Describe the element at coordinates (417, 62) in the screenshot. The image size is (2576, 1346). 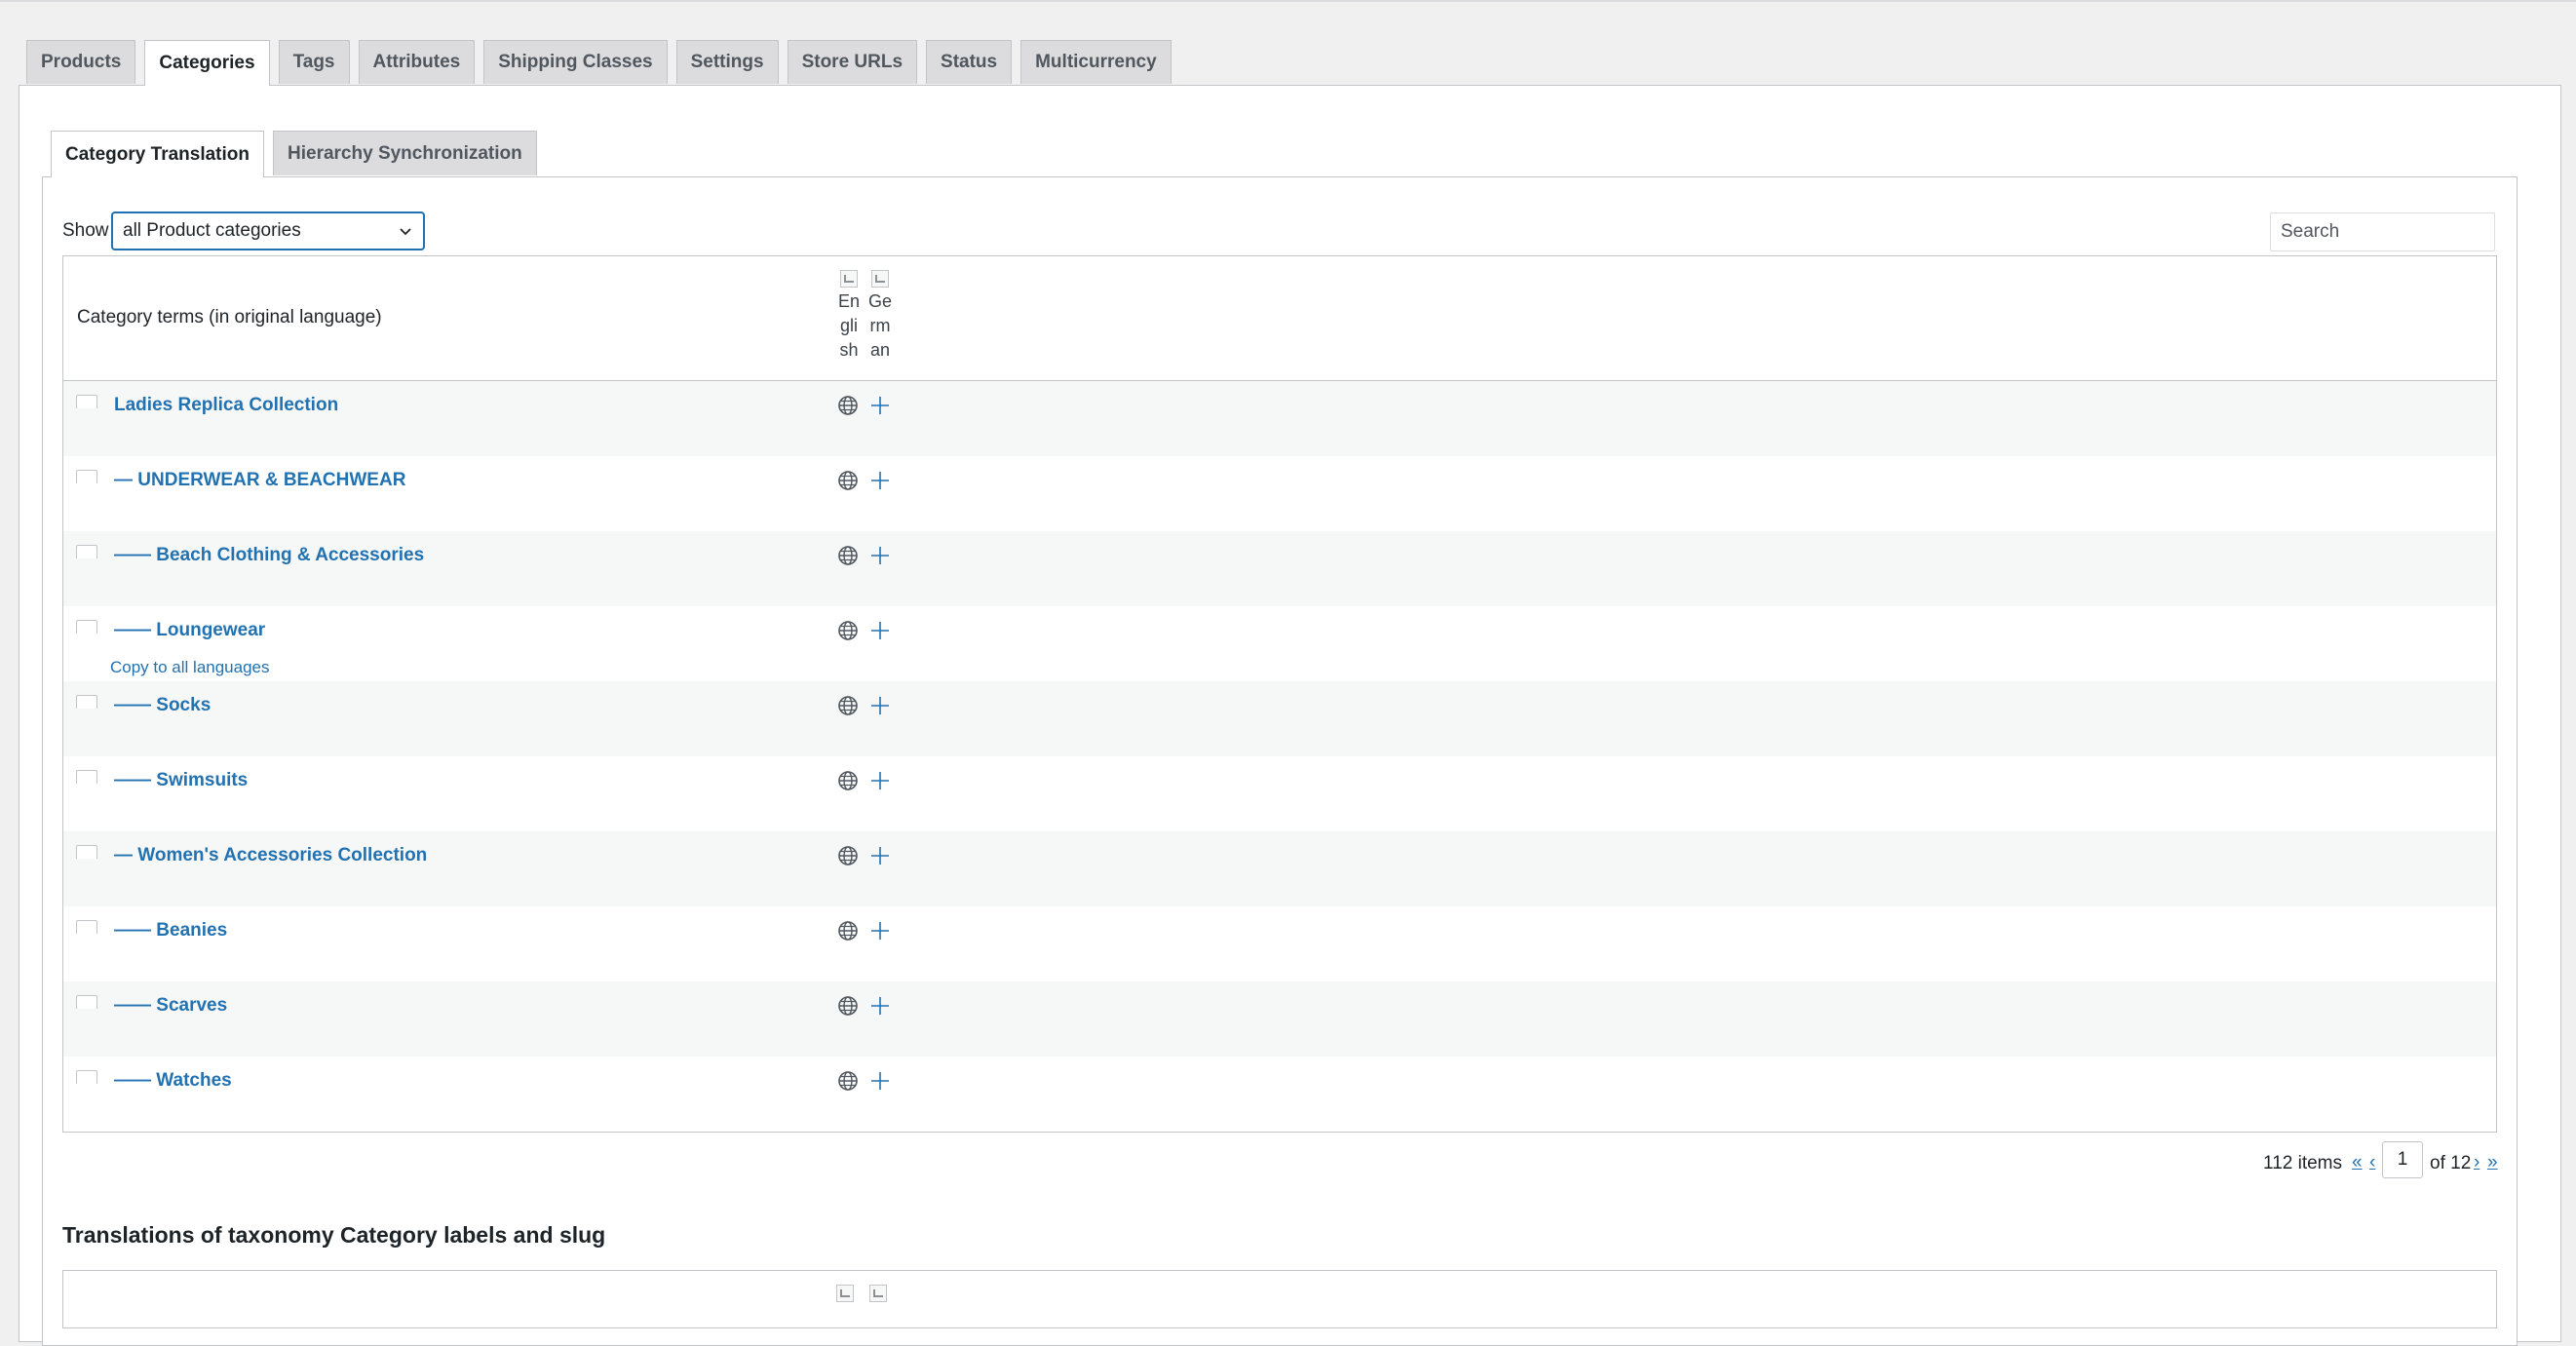
I see `tab-attributes: Attributes` at that location.